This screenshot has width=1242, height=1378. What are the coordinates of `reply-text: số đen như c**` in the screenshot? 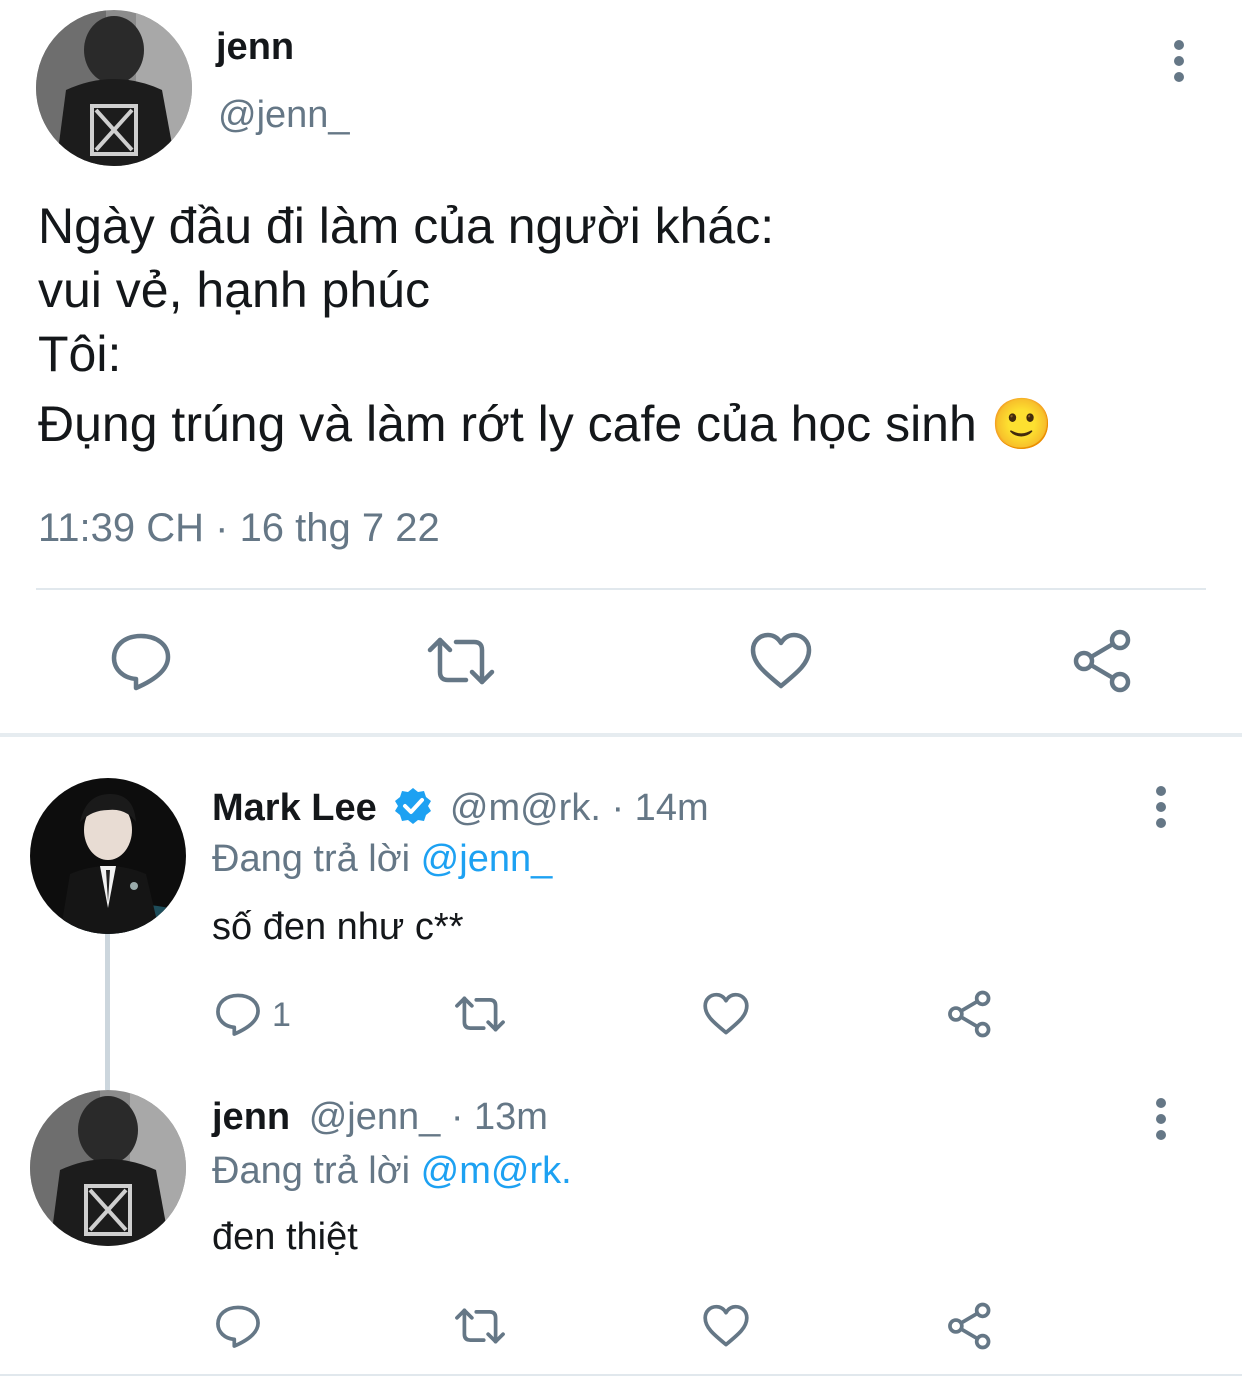 It's located at (338, 927).